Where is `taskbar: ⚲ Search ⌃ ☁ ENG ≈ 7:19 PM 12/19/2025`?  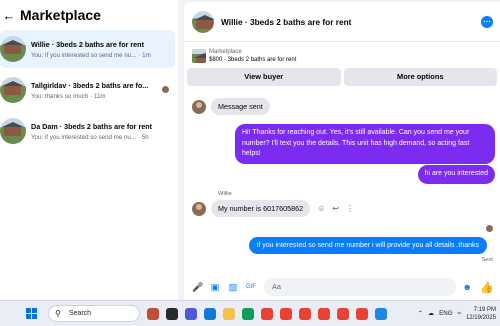 taskbar: ⚲ Search ⌃ ☁ ENG ≈ 7:19 PM 12/19/2025 is located at coordinates (250, 313).